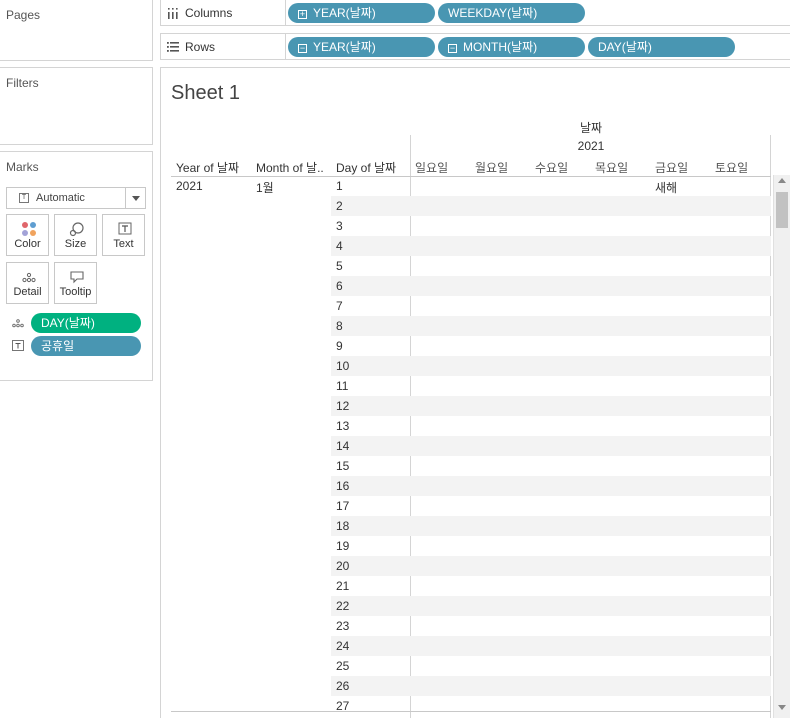 This screenshot has width=790, height=718. What do you see at coordinates (511, 13) in the screenshot?
I see `col-weekday-pill: WEEKDAY(날짜)` at bounding box center [511, 13].